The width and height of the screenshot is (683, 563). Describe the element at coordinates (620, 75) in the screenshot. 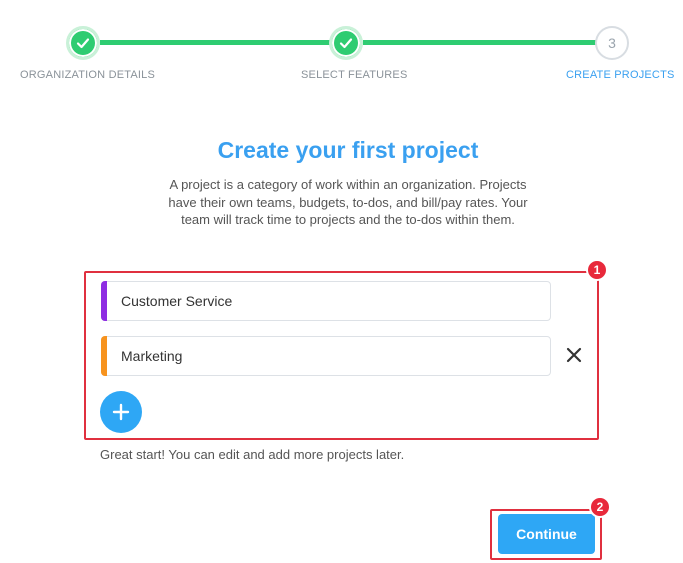

I see `step-label-create-projects: CREATE PROJECTS` at that location.